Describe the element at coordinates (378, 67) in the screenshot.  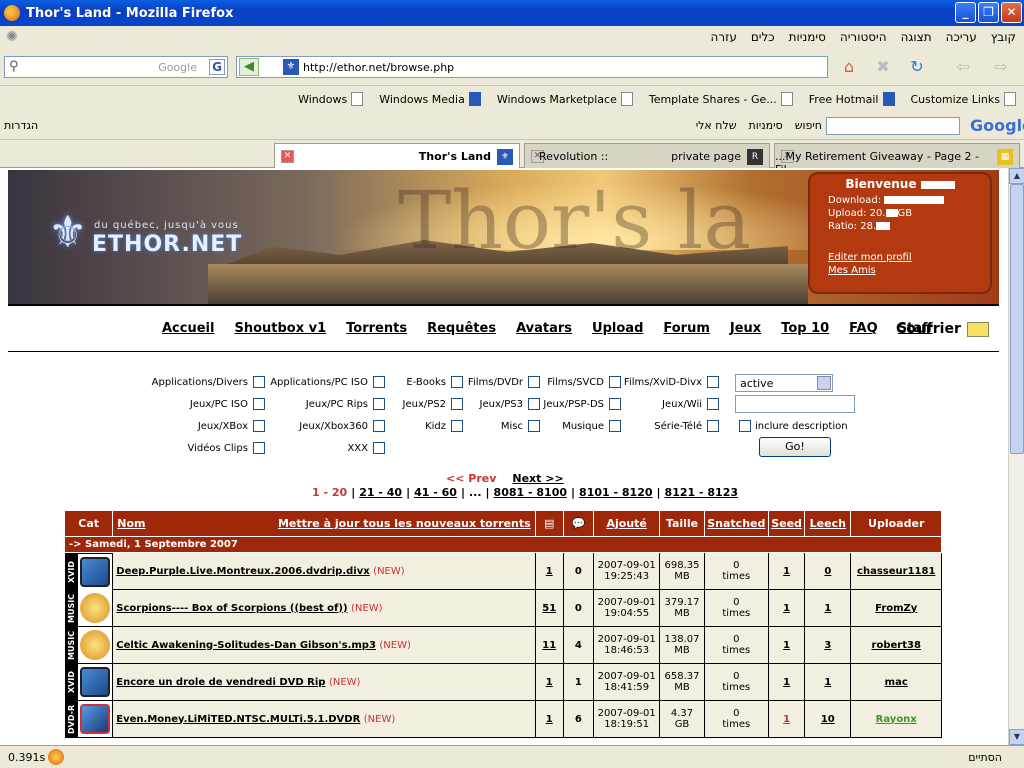
I see `url-text: http://ethor.net/browse.php` at that location.